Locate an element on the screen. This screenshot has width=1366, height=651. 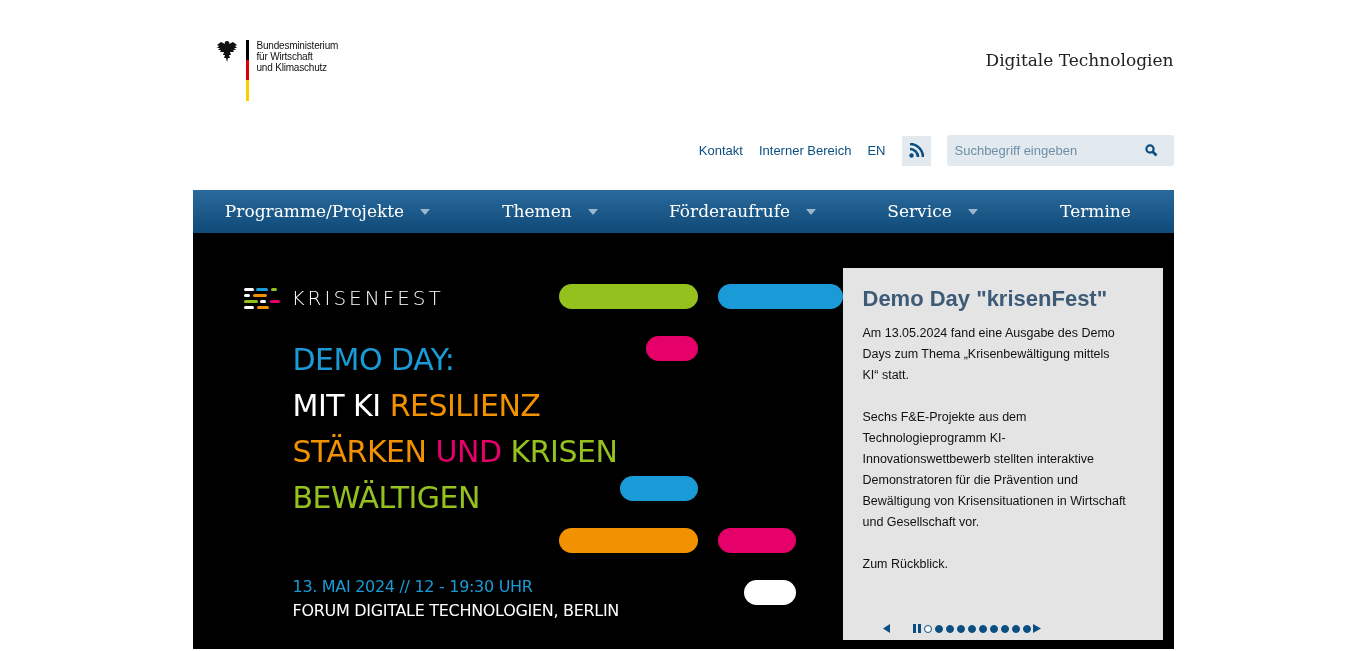
nav-item: Termine is located at coordinates (1095, 211).